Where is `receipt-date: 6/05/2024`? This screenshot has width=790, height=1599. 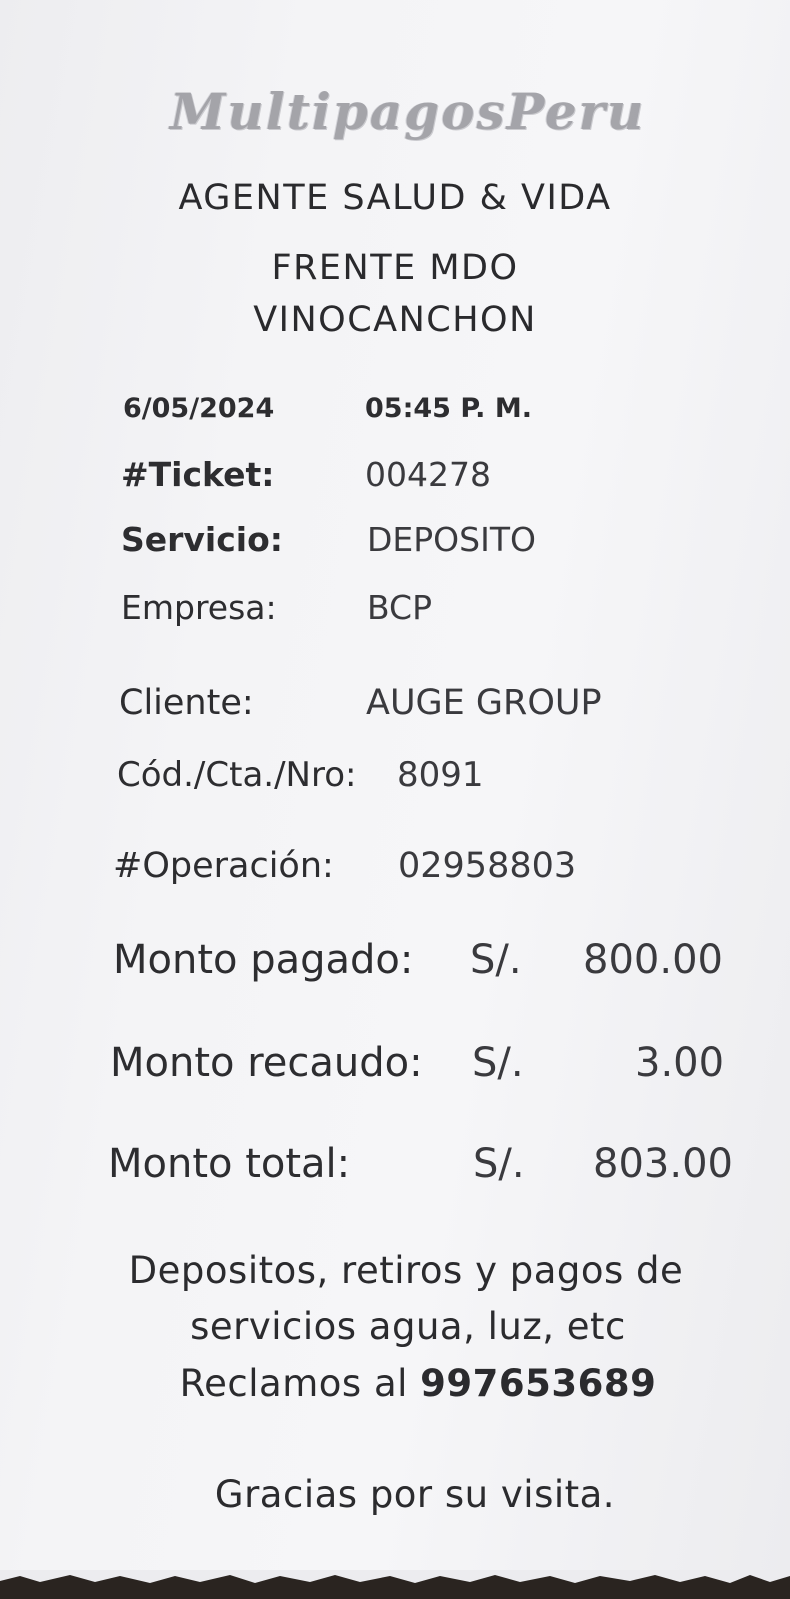
receipt-date: 6/05/2024 is located at coordinates (199, 408).